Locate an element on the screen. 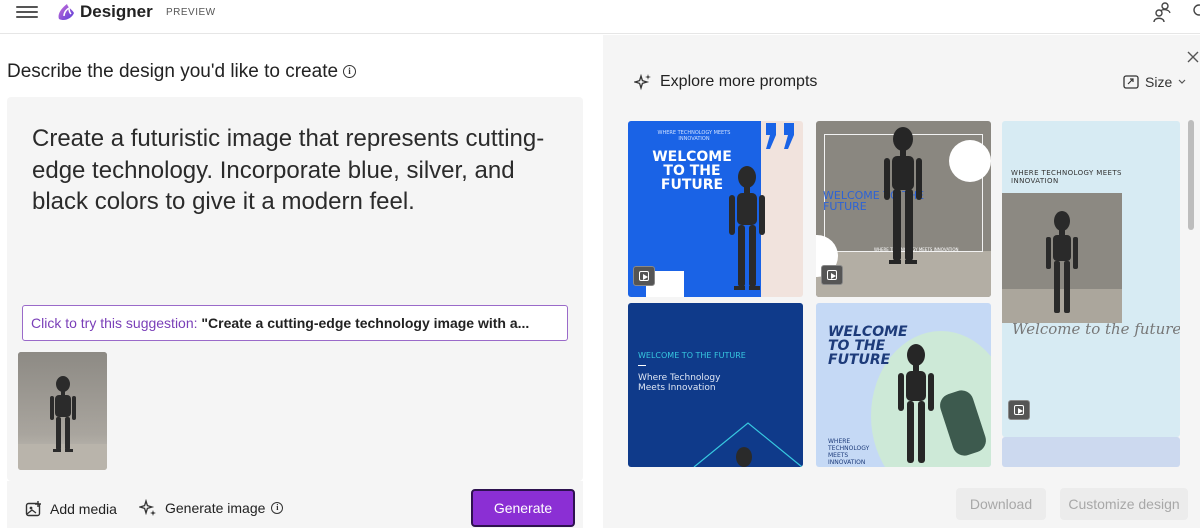 The image size is (1200, 528). generate-image-label: Generate image is located at coordinates (215, 508).